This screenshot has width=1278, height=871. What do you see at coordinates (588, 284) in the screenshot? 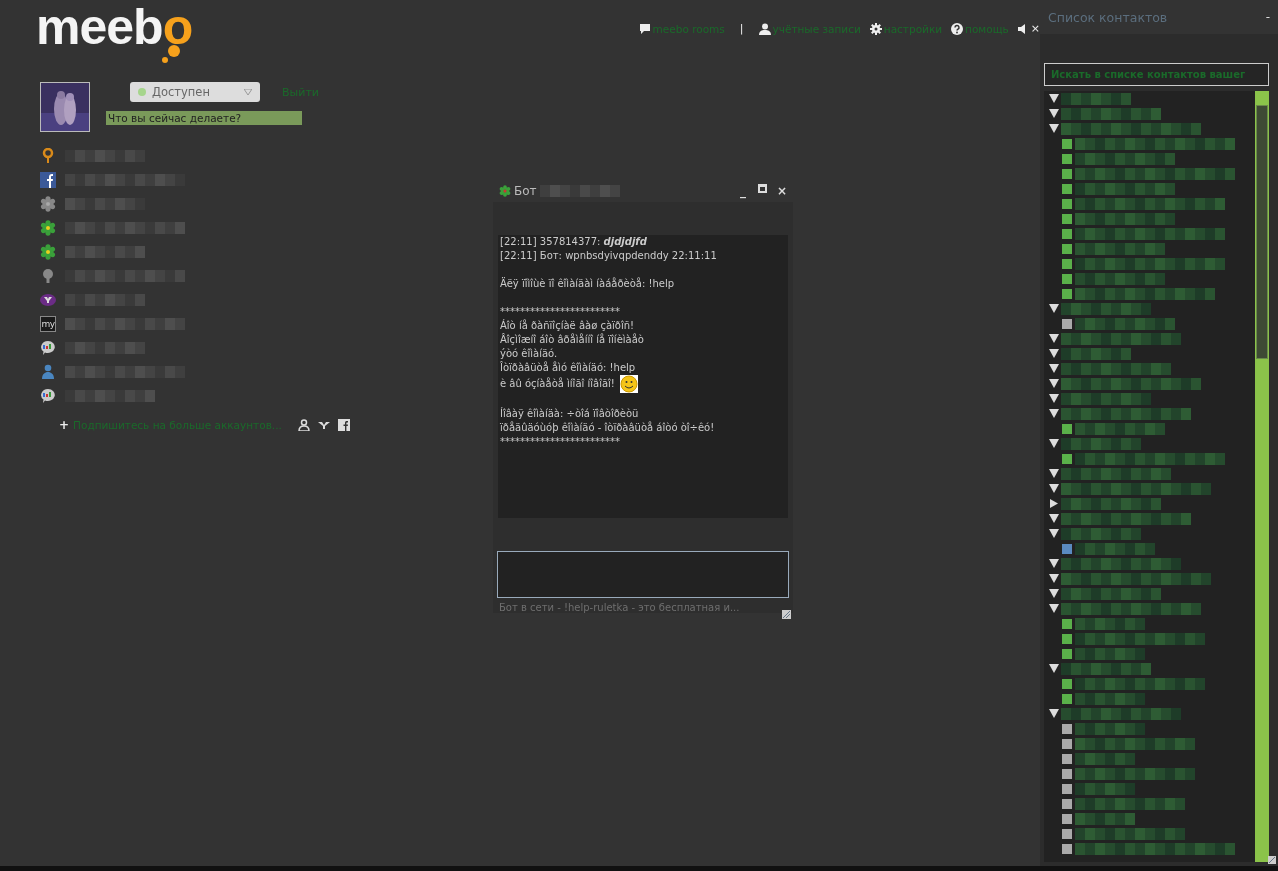
I see `message-line: Äëÿ ïîìîùè ïî êîìàíäàì íàáåðèòå: !help` at bounding box center [588, 284].